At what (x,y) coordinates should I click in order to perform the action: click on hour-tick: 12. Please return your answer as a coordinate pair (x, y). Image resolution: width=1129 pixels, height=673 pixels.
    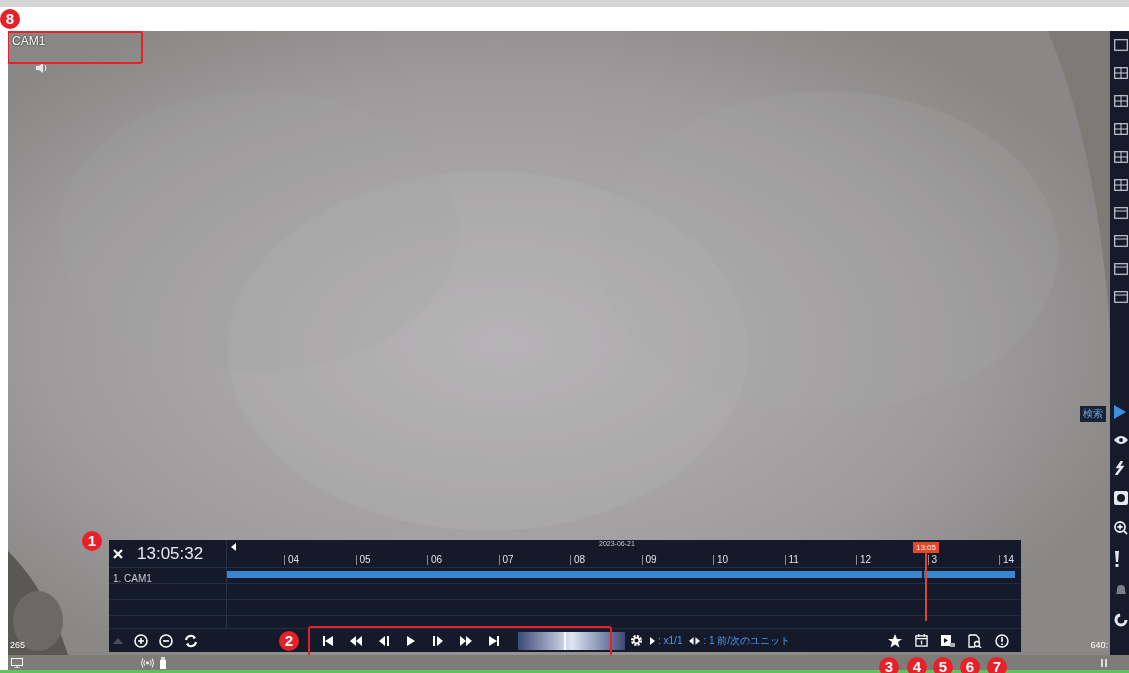
    Looking at the image, I should click on (864, 560).